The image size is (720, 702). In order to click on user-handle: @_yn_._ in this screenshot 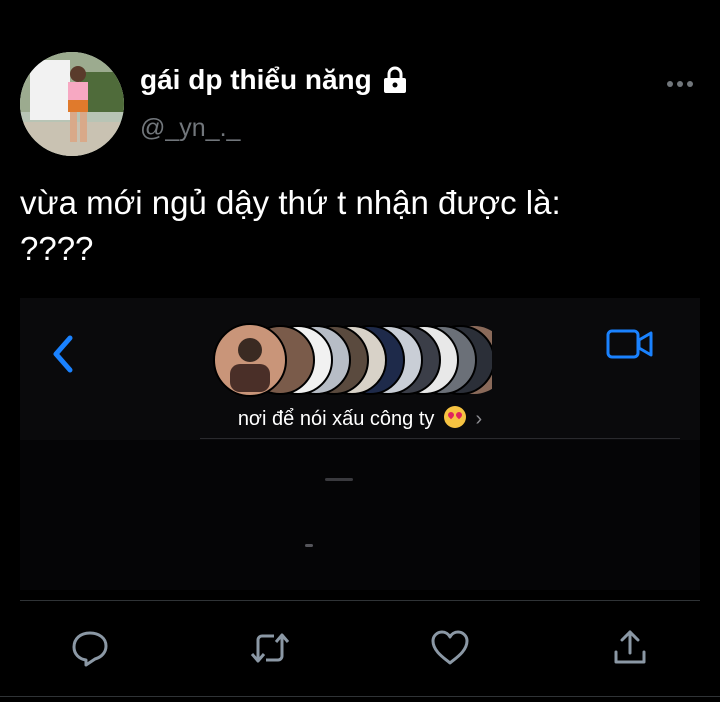, I will do `click(190, 128)`.